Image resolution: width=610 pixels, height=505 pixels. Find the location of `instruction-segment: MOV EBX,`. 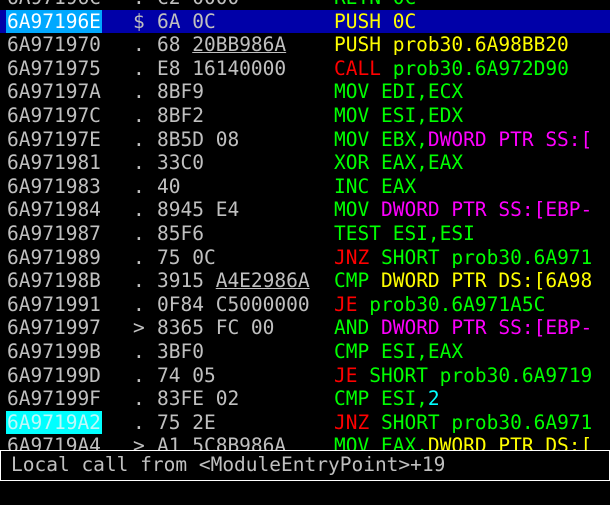

instruction-segment: MOV EBX, is located at coordinates (381, 139).